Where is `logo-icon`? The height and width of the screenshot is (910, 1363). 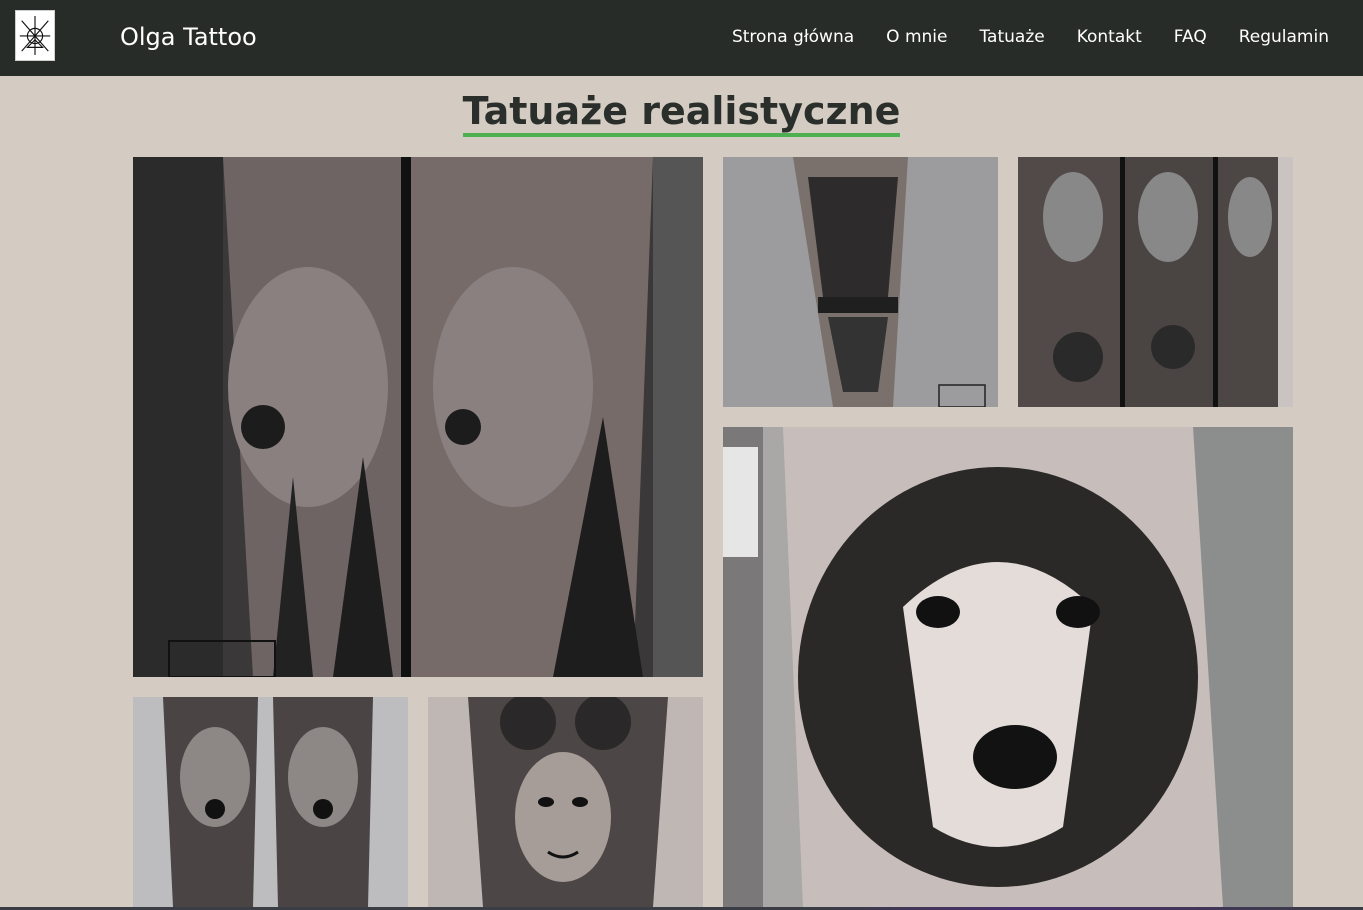
logo-icon is located at coordinates (35, 35).